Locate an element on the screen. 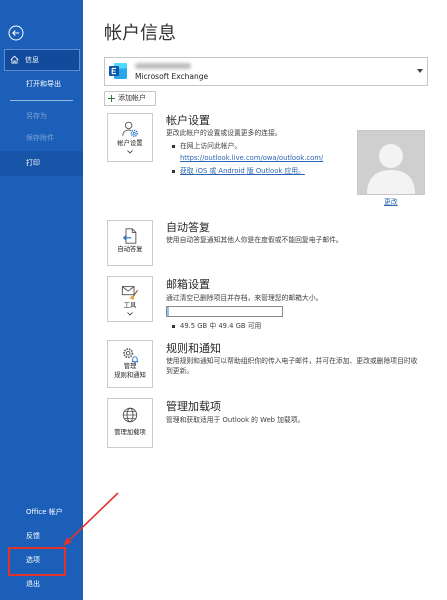 The height and width of the screenshot is (600, 447). section-title: 帐户设置 is located at coordinates (188, 120).